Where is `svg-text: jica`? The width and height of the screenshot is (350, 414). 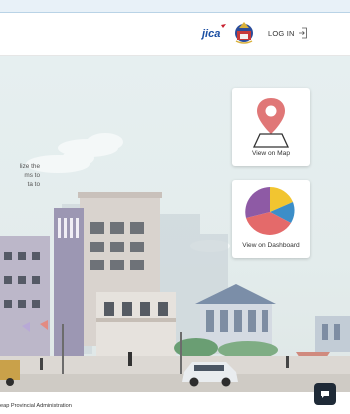
svg-text: jica is located at coordinates (210, 34).